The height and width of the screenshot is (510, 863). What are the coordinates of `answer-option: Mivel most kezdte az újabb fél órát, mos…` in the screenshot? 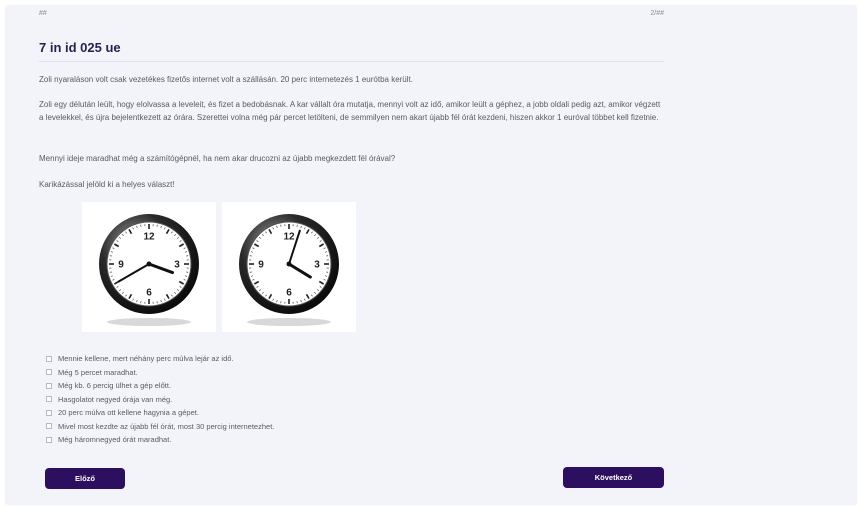 It's located at (160, 427).